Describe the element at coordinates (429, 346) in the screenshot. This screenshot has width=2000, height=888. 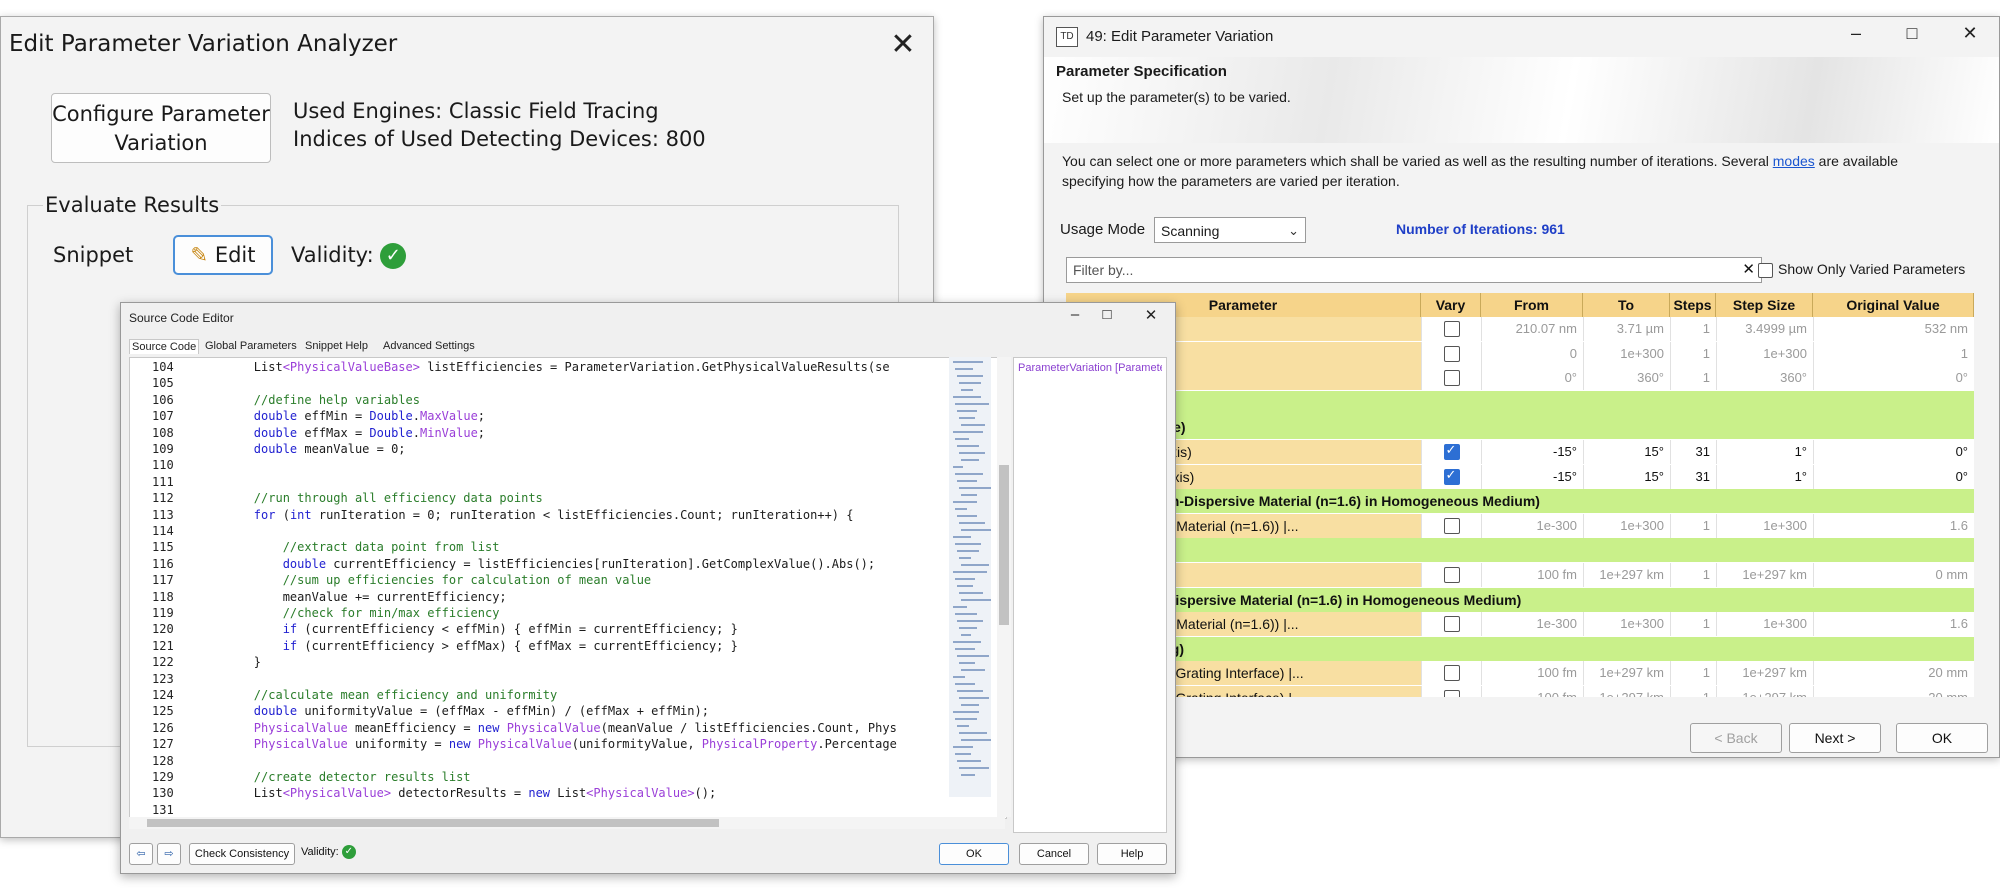
I see `tab-advanced-settings: Advanced Settings` at that location.